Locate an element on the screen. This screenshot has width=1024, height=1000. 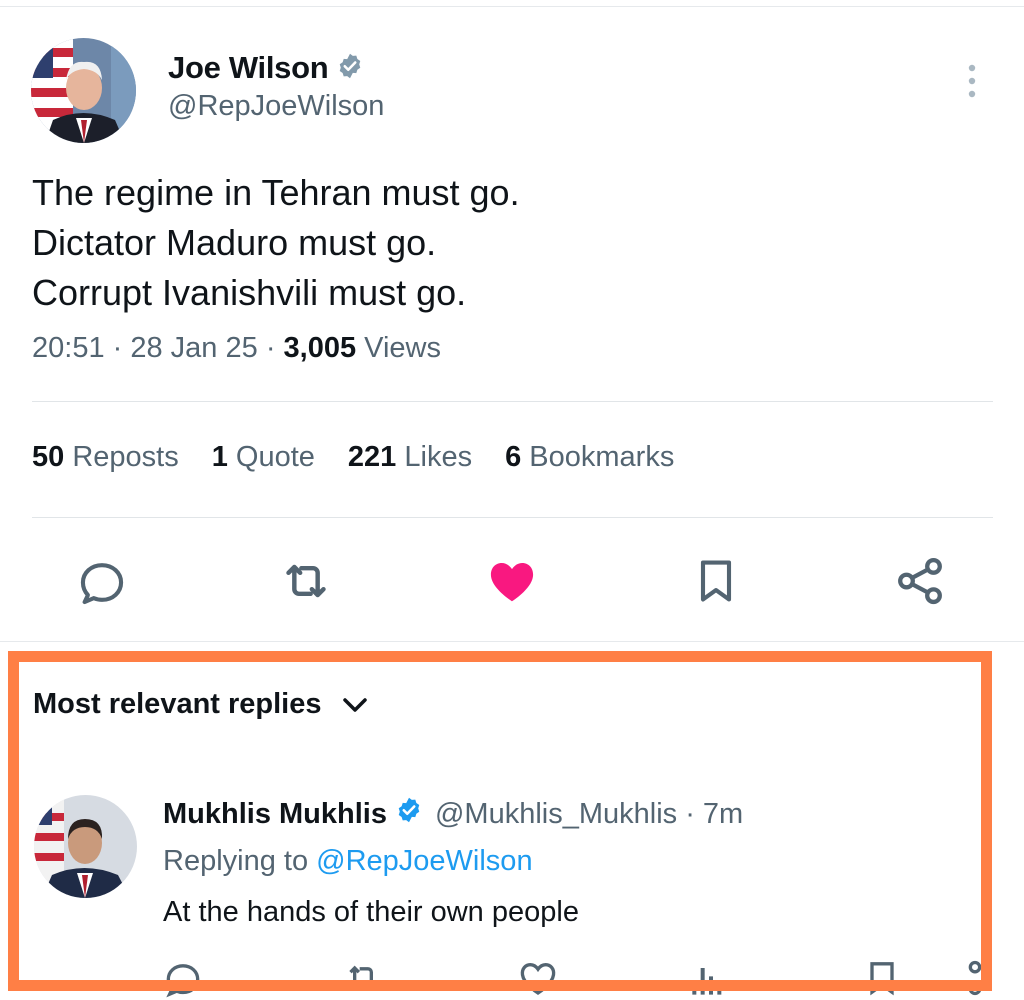
author-name-row: Joe Wilson is located at coordinates (266, 68).